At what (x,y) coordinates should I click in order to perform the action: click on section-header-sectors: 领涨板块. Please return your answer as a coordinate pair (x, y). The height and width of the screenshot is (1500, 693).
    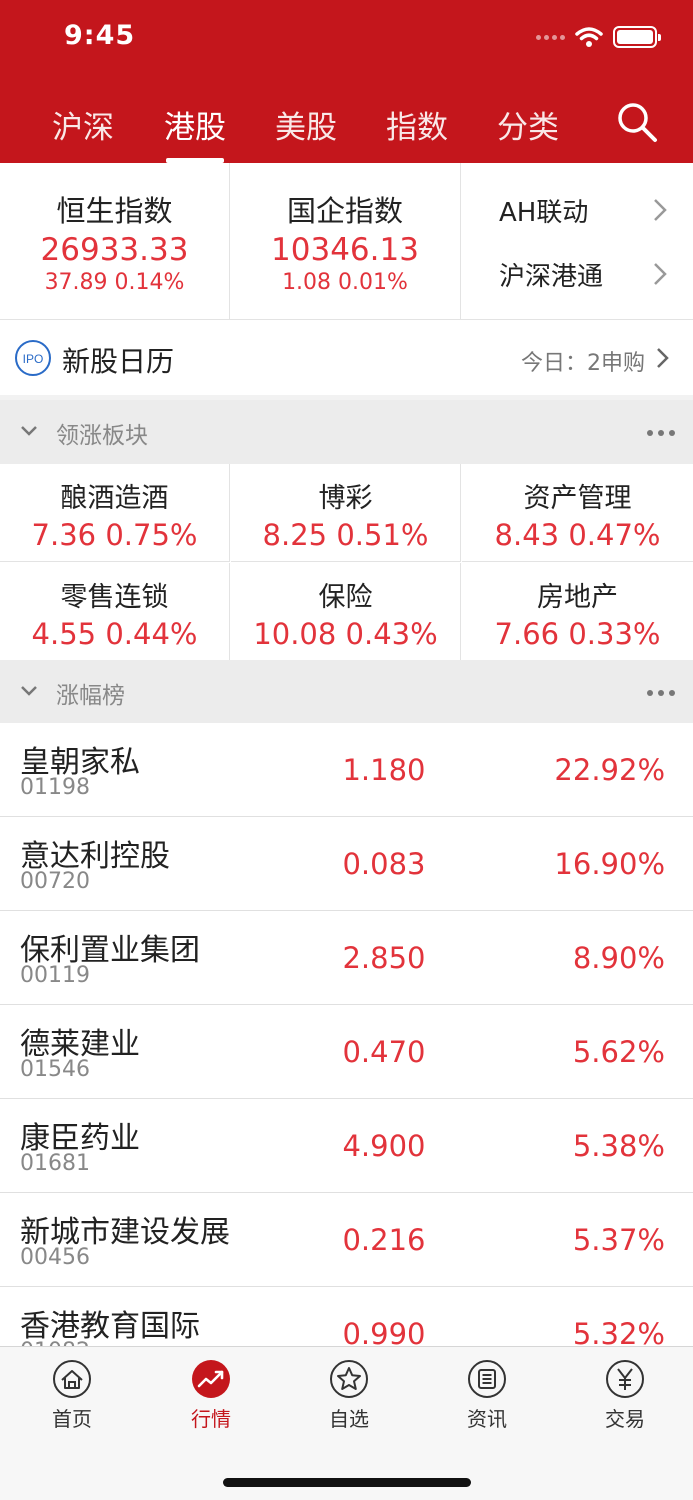
    Looking at the image, I should click on (346, 432).